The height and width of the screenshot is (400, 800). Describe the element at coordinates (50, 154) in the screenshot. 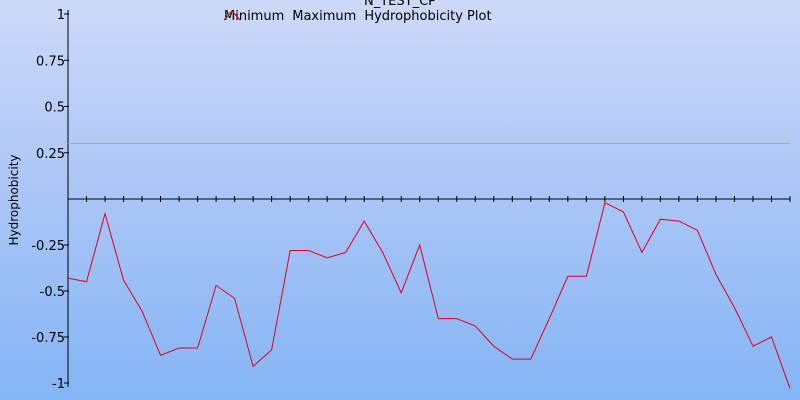

I see `y-tick-label: 0.25` at that location.